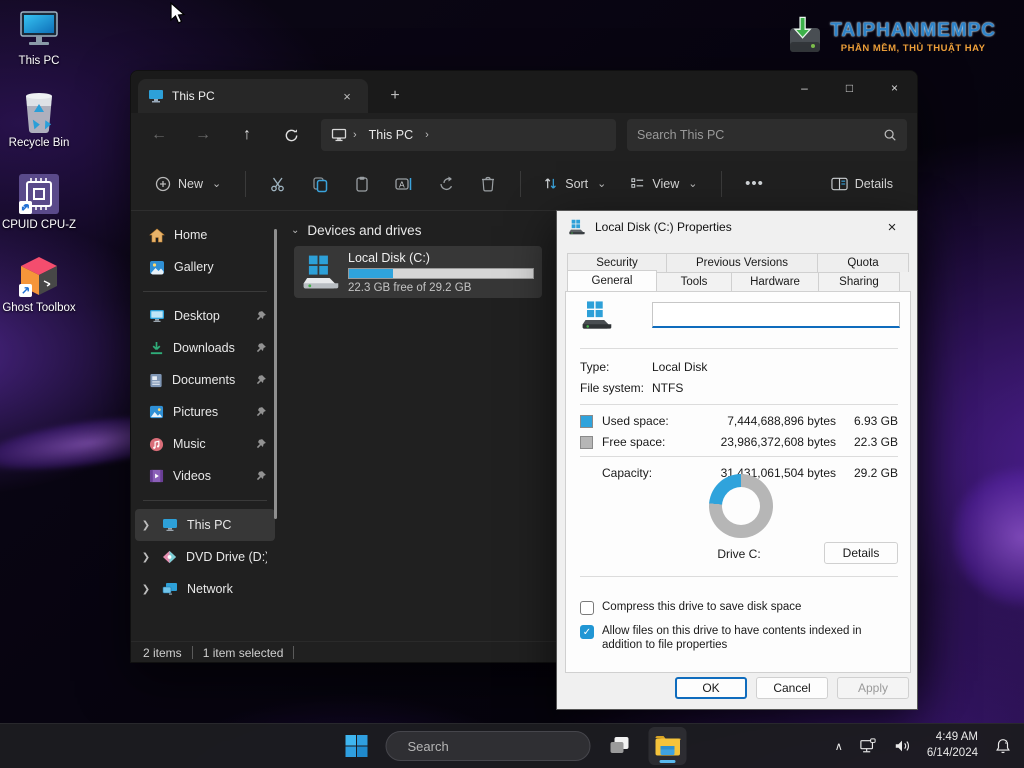  What do you see at coordinates (157, 316) in the screenshot?
I see `desktop-folder-icon` at bounding box center [157, 316].